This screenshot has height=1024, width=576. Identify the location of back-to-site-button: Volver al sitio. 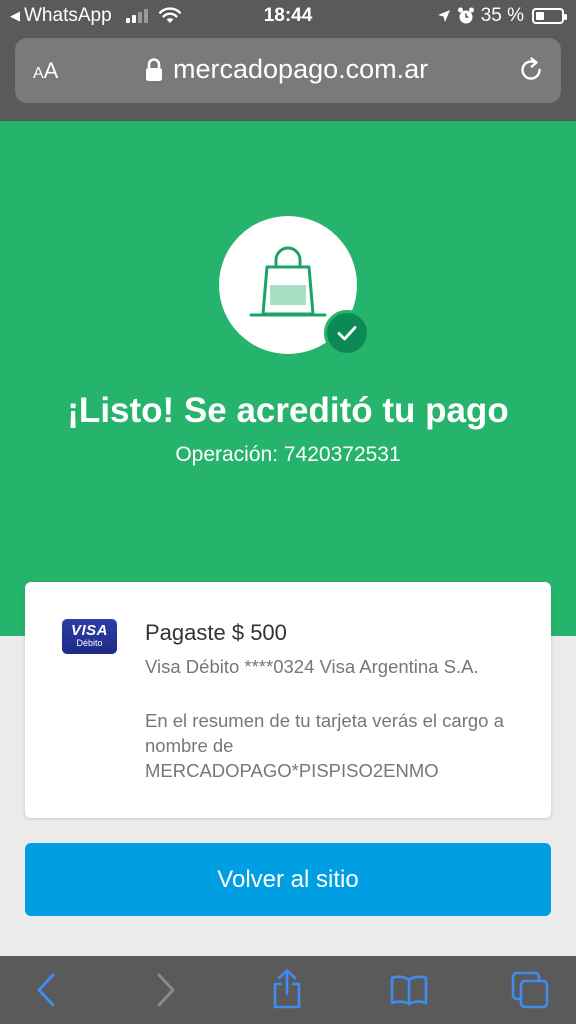
(288, 879).